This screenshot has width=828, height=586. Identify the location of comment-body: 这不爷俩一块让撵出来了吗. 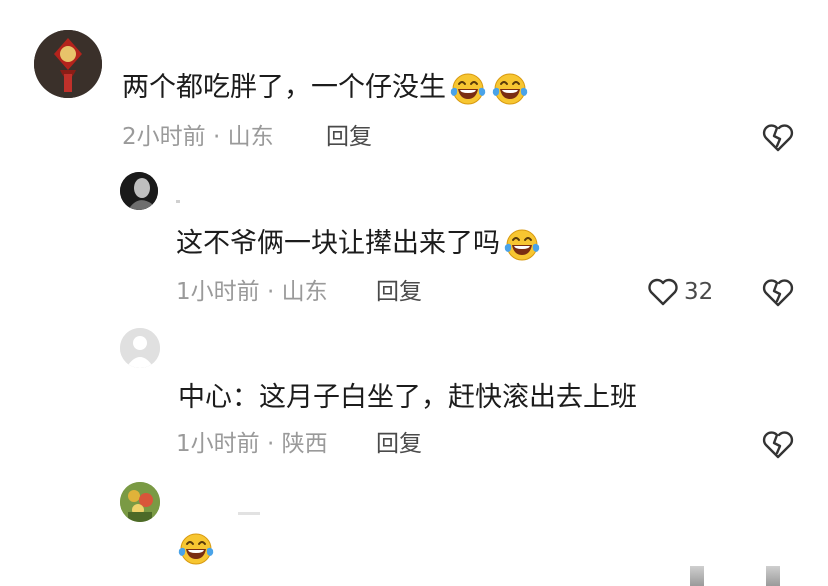
(338, 243).